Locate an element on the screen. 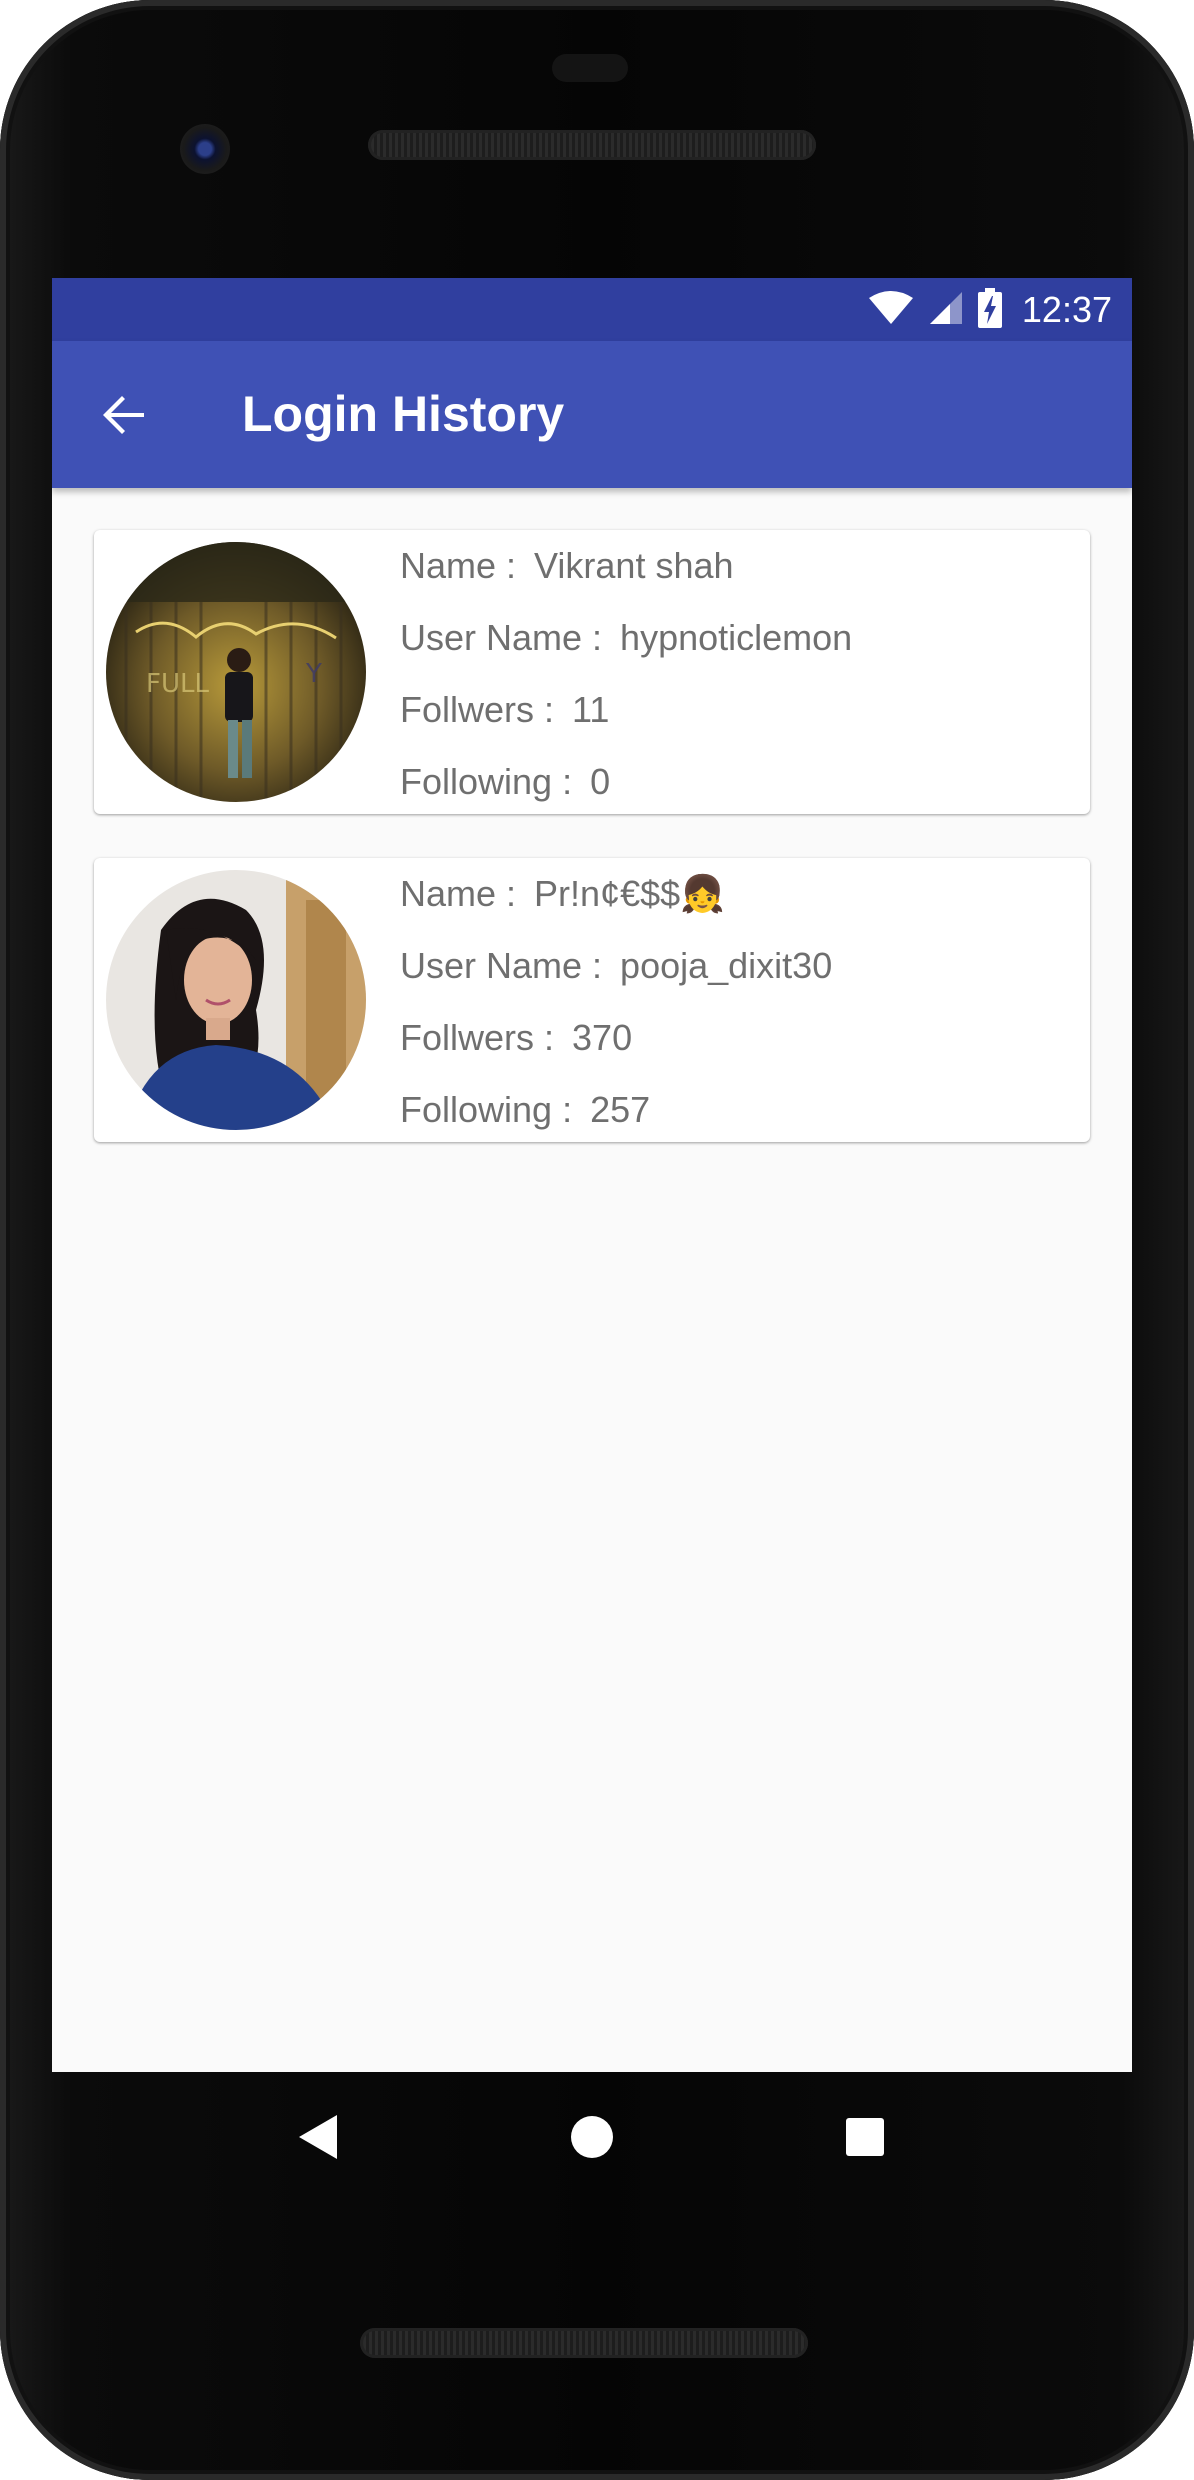 This screenshot has width=1194, height=2480. bottom-speaker-grille is located at coordinates (584, 2343).